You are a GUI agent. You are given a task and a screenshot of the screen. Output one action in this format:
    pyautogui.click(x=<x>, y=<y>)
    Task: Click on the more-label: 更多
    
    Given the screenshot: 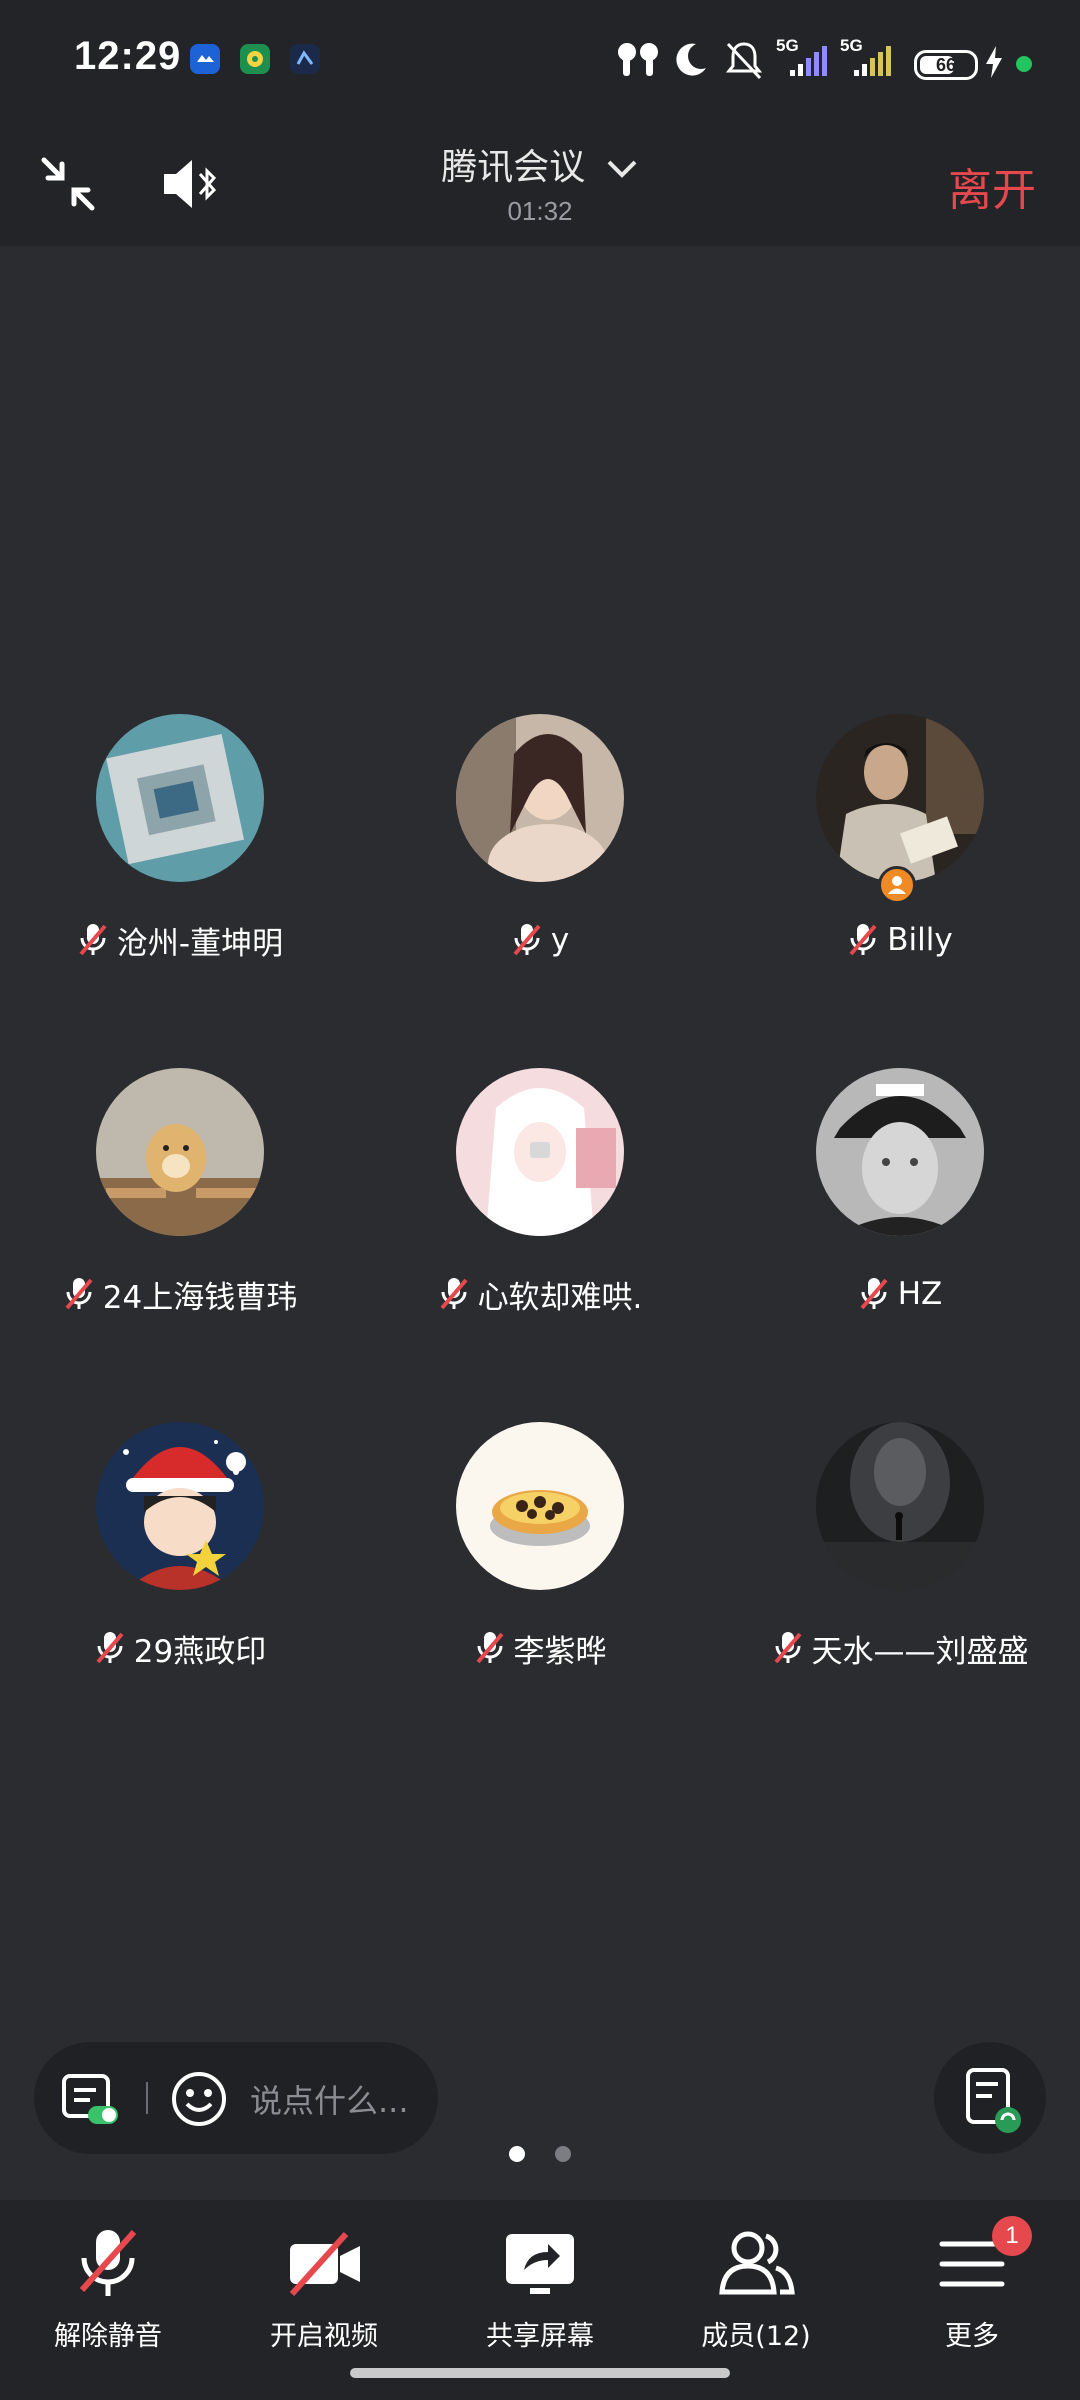 What is the action you would take?
    pyautogui.click(x=972, y=2336)
    